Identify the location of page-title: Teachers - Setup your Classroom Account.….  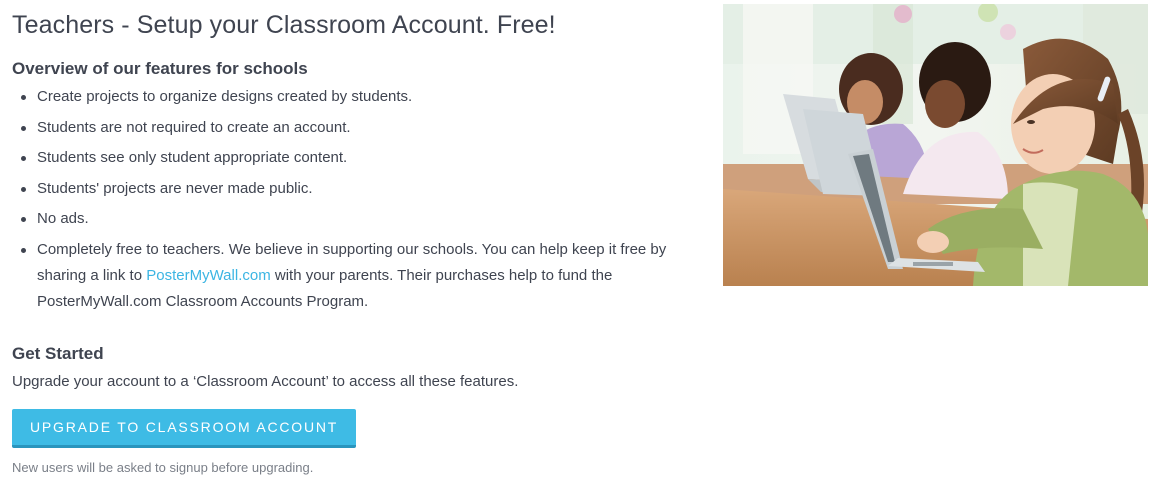
(284, 25).